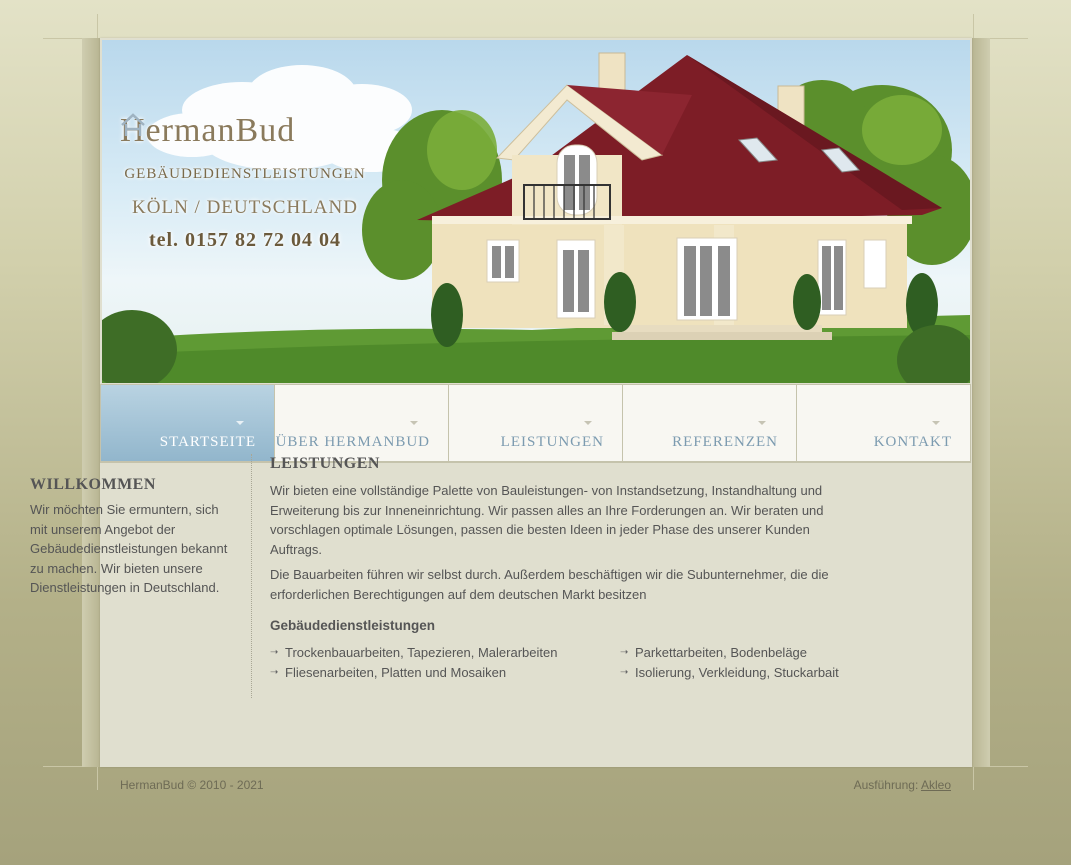  Describe the element at coordinates (192, 785) in the screenshot. I see `footer-copyright: HermanBud © 2010 - 2021` at that location.